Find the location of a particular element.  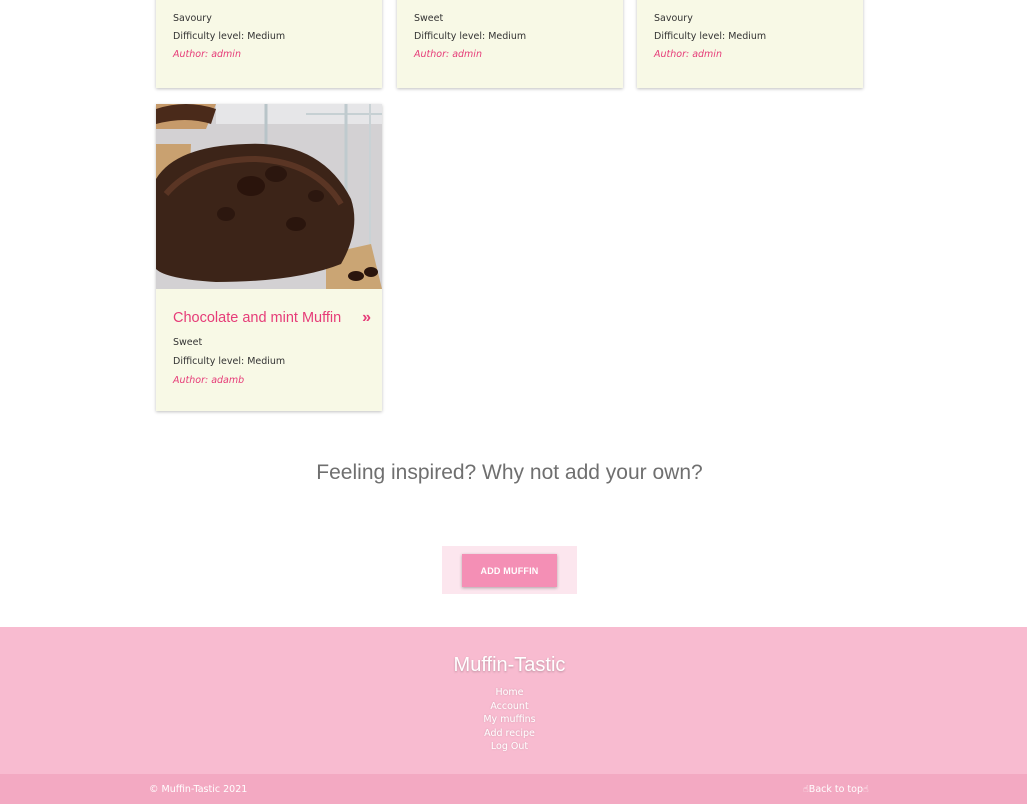

footer-link-my-muffins: My muffins is located at coordinates (509, 720).